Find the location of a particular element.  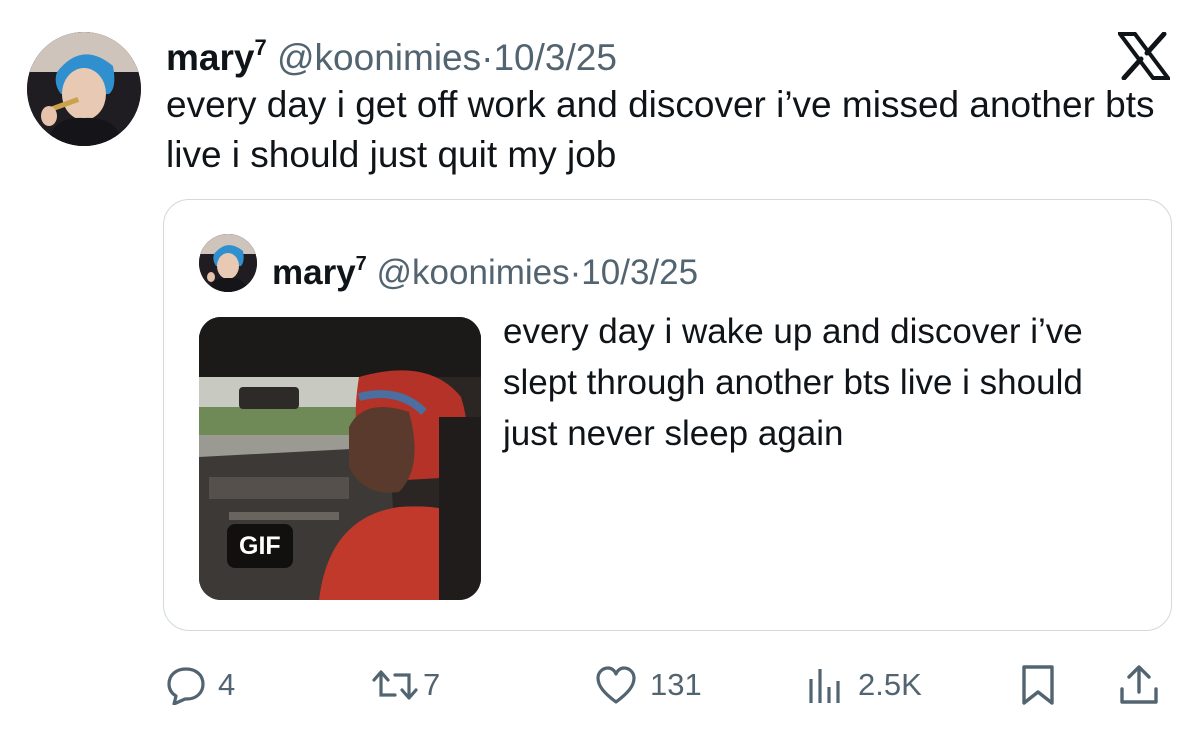

quoted-author-avatar is located at coordinates (228, 263).